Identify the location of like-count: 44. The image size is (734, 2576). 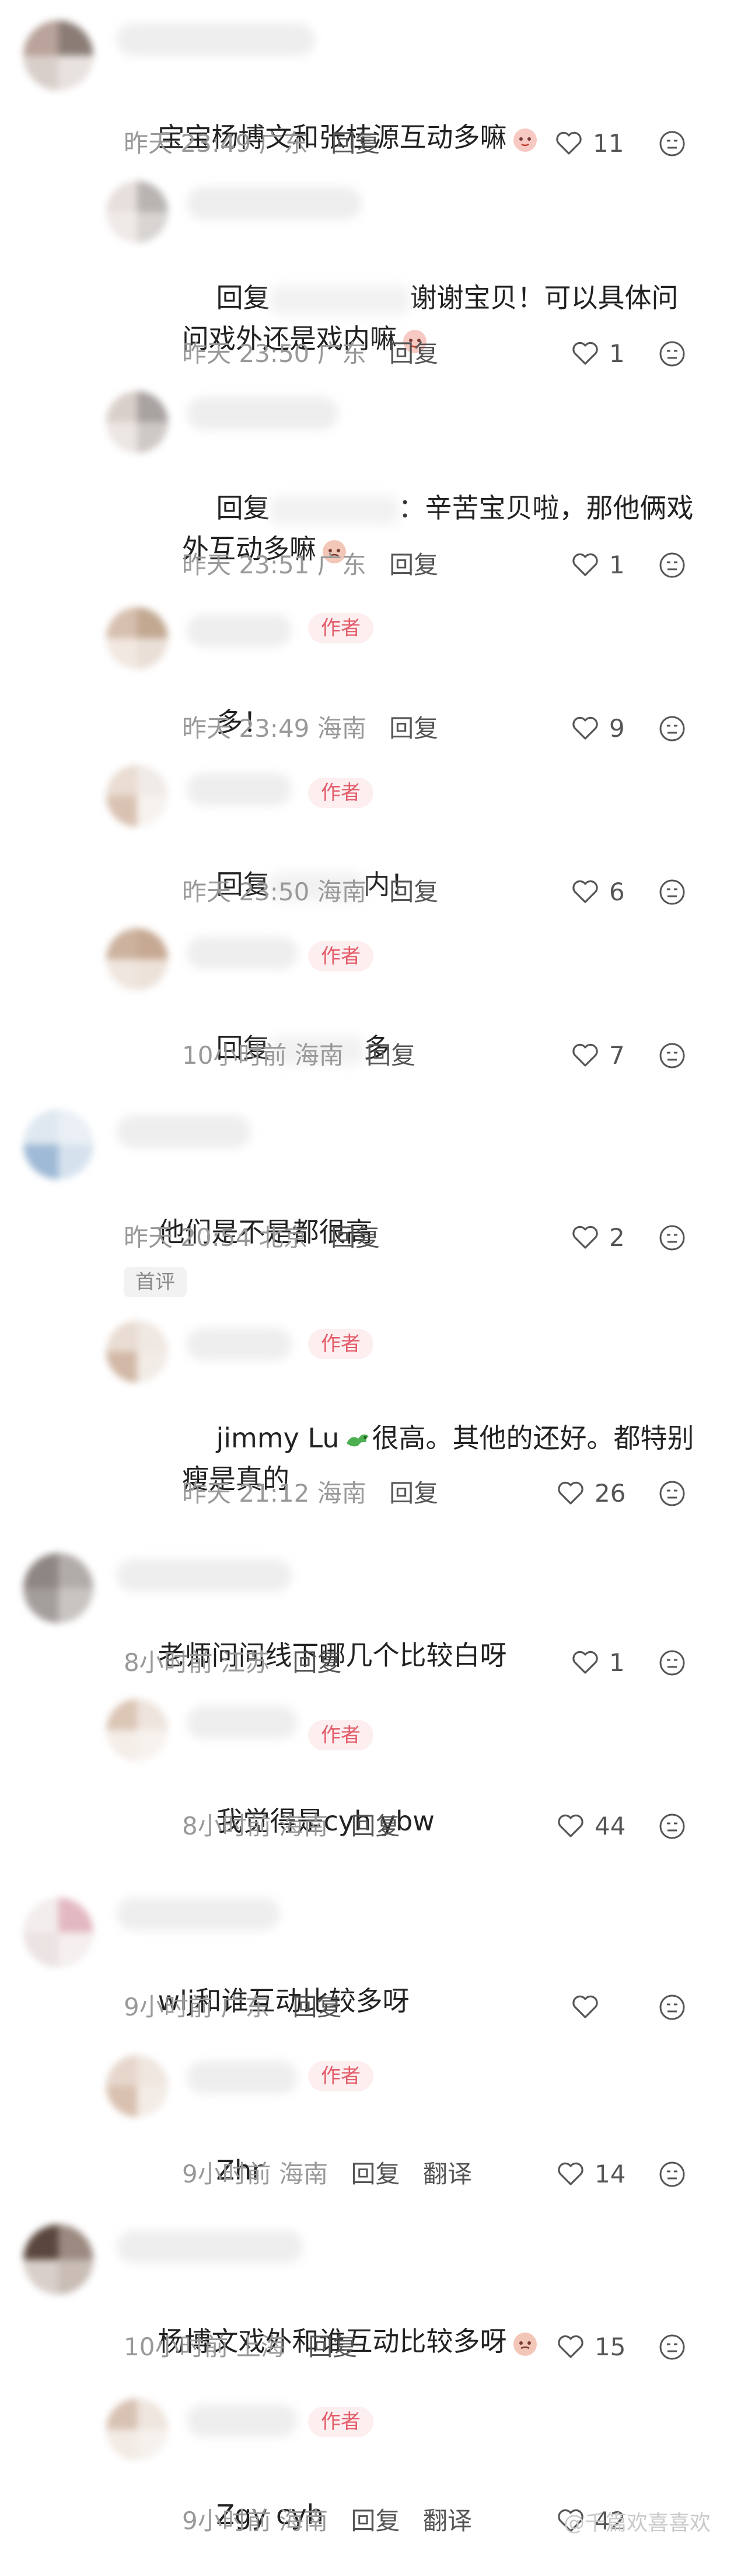
(610, 1826).